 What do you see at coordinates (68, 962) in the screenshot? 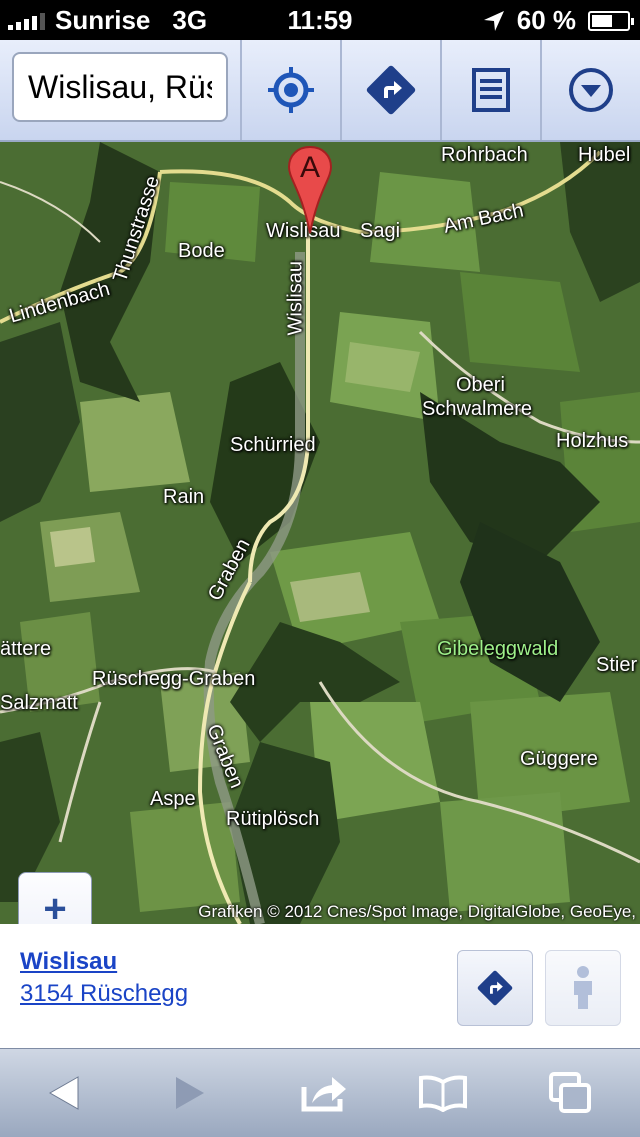
I see `place-name-link: Wislisau` at bounding box center [68, 962].